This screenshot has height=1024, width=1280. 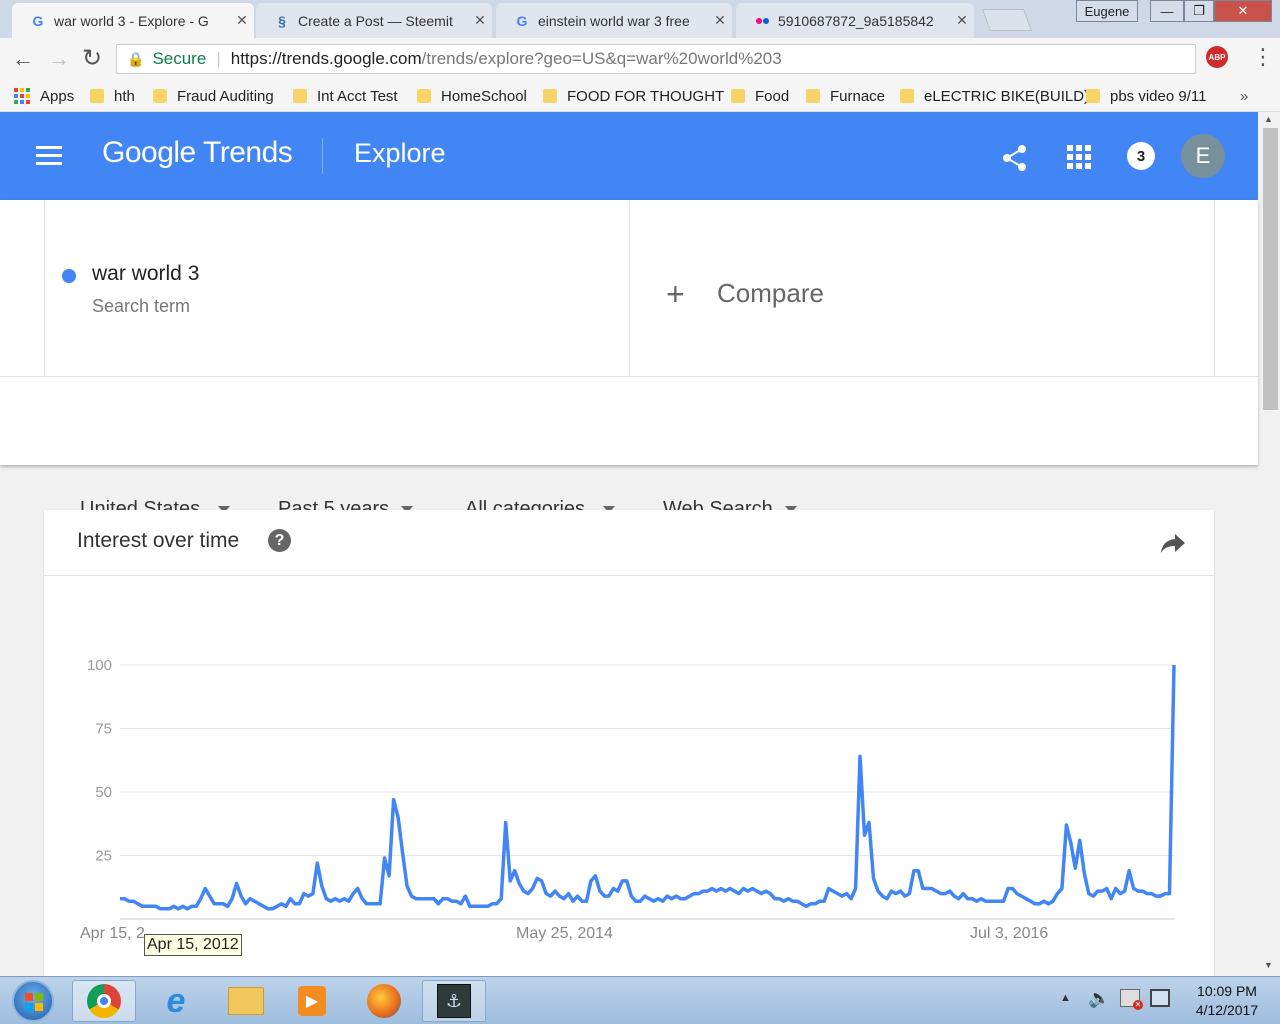 What do you see at coordinates (326, 58) in the screenshot?
I see `url-host: https://trends.google.com` at bounding box center [326, 58].